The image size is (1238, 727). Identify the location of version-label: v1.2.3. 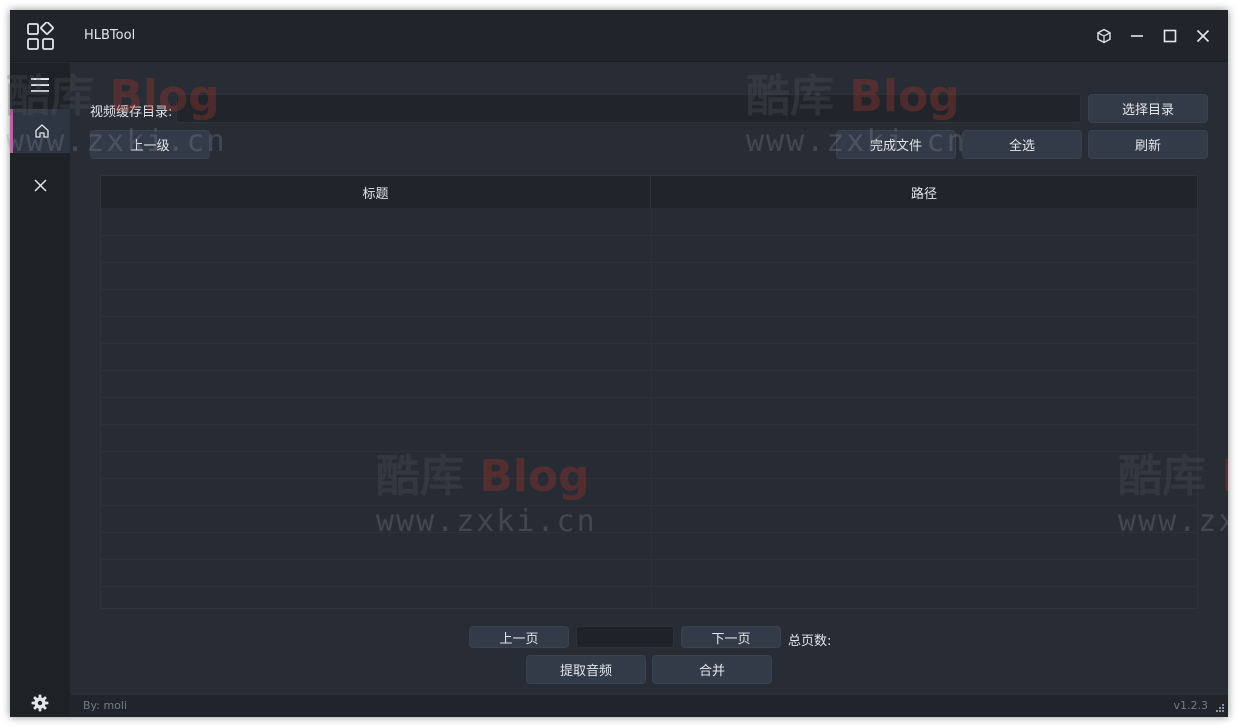
(1191, 705).